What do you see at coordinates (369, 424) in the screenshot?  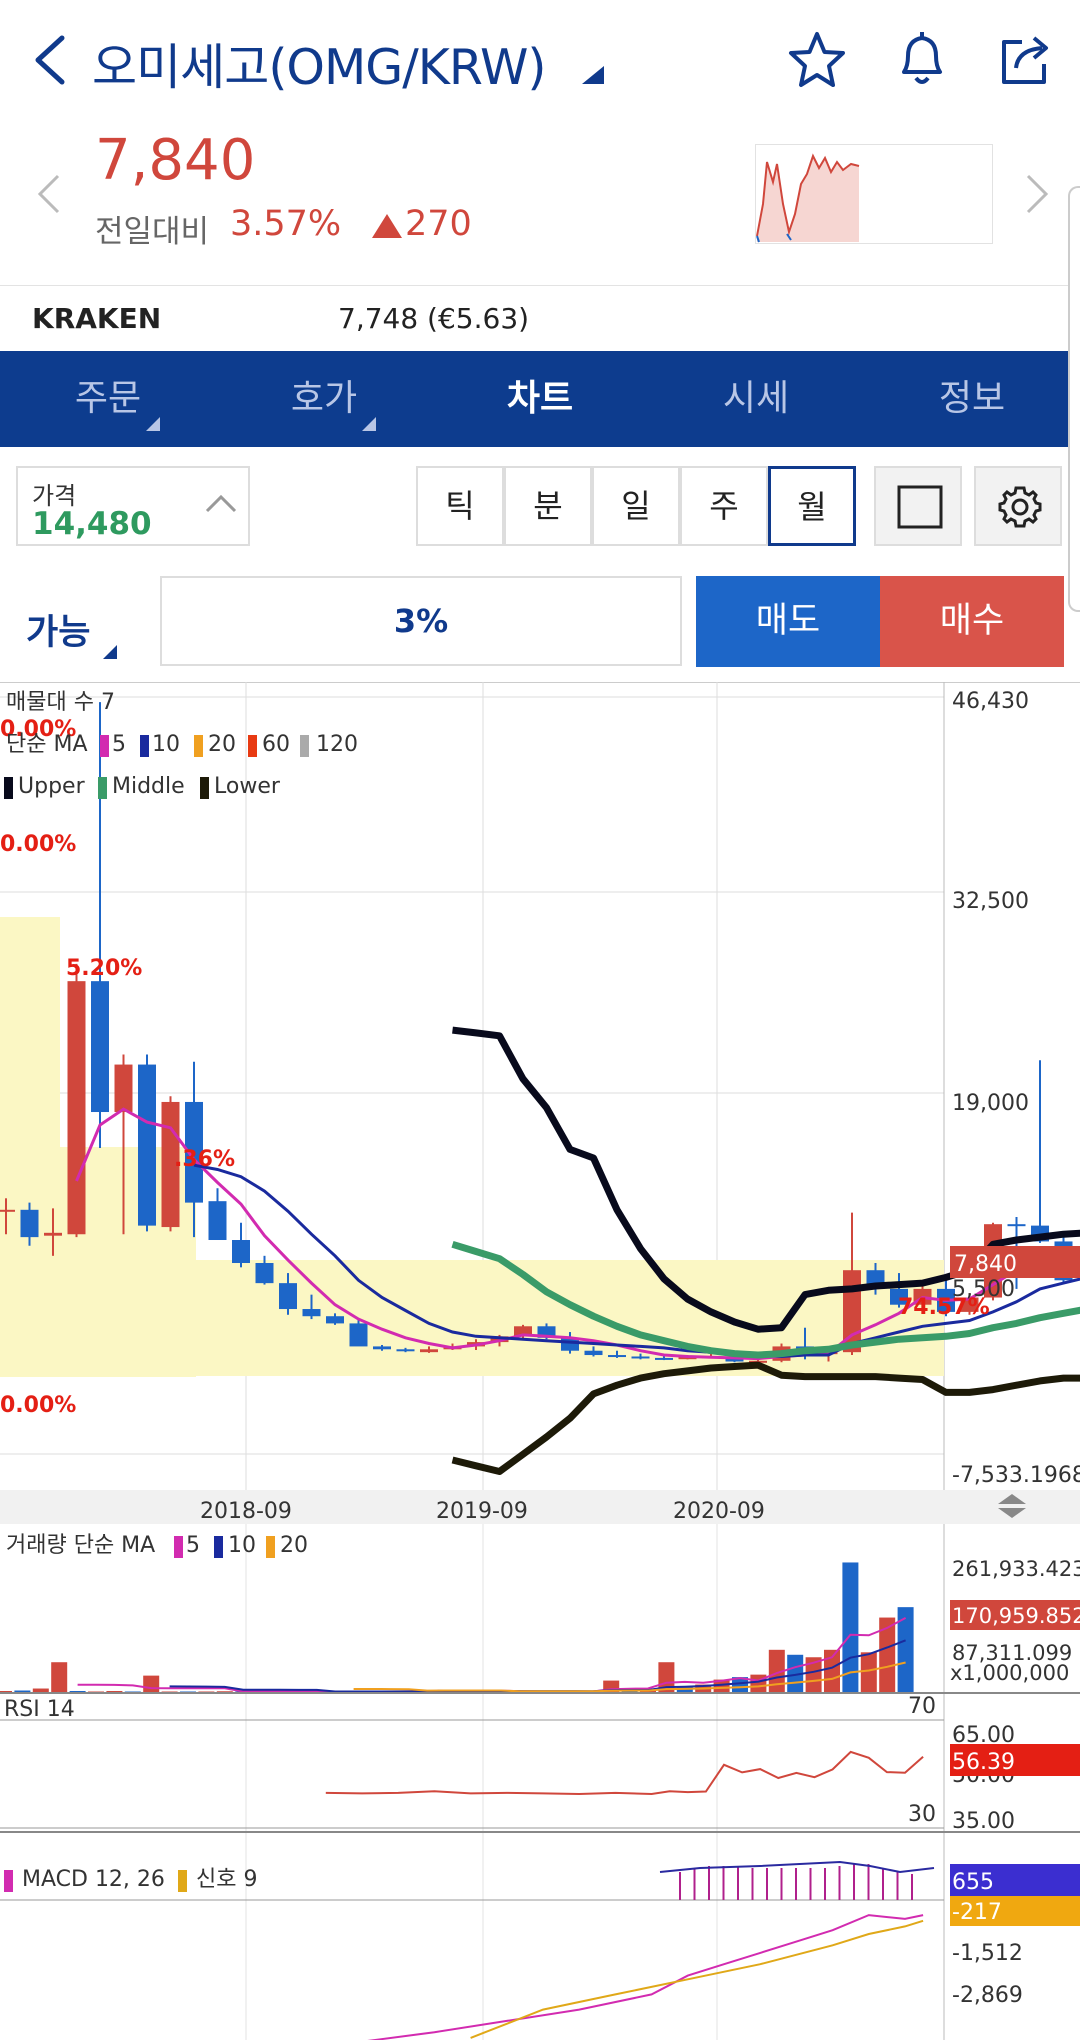 I see `tab-orderbook-triangle-icon` at bounding box center [369, 424].